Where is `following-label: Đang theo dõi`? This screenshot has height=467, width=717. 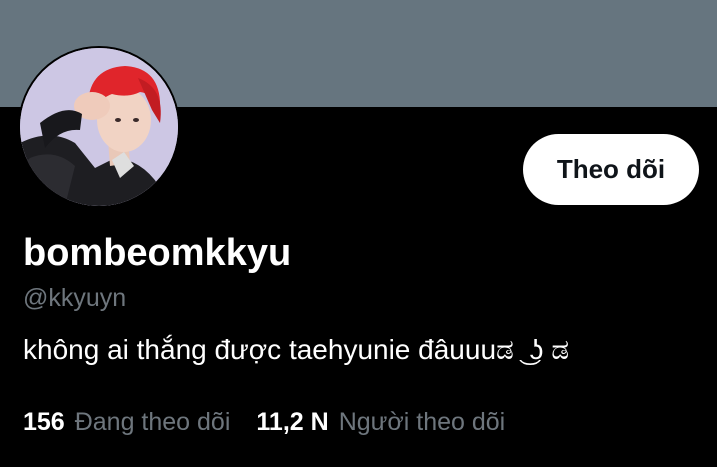
following-label: Đang theo dõi is located at coordinates (152, 422).